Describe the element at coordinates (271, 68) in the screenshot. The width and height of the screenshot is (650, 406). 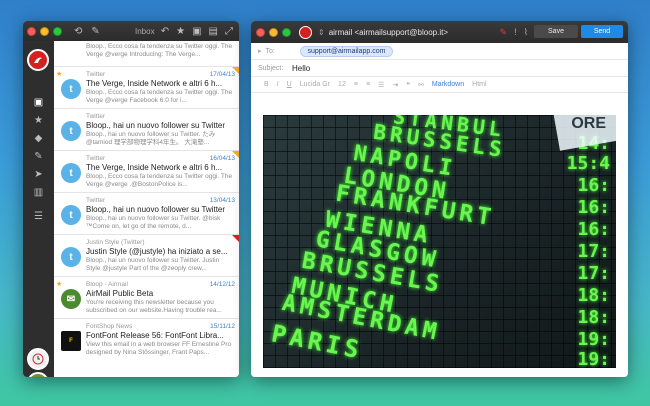
I see `subject-label: Subject:` at that location.